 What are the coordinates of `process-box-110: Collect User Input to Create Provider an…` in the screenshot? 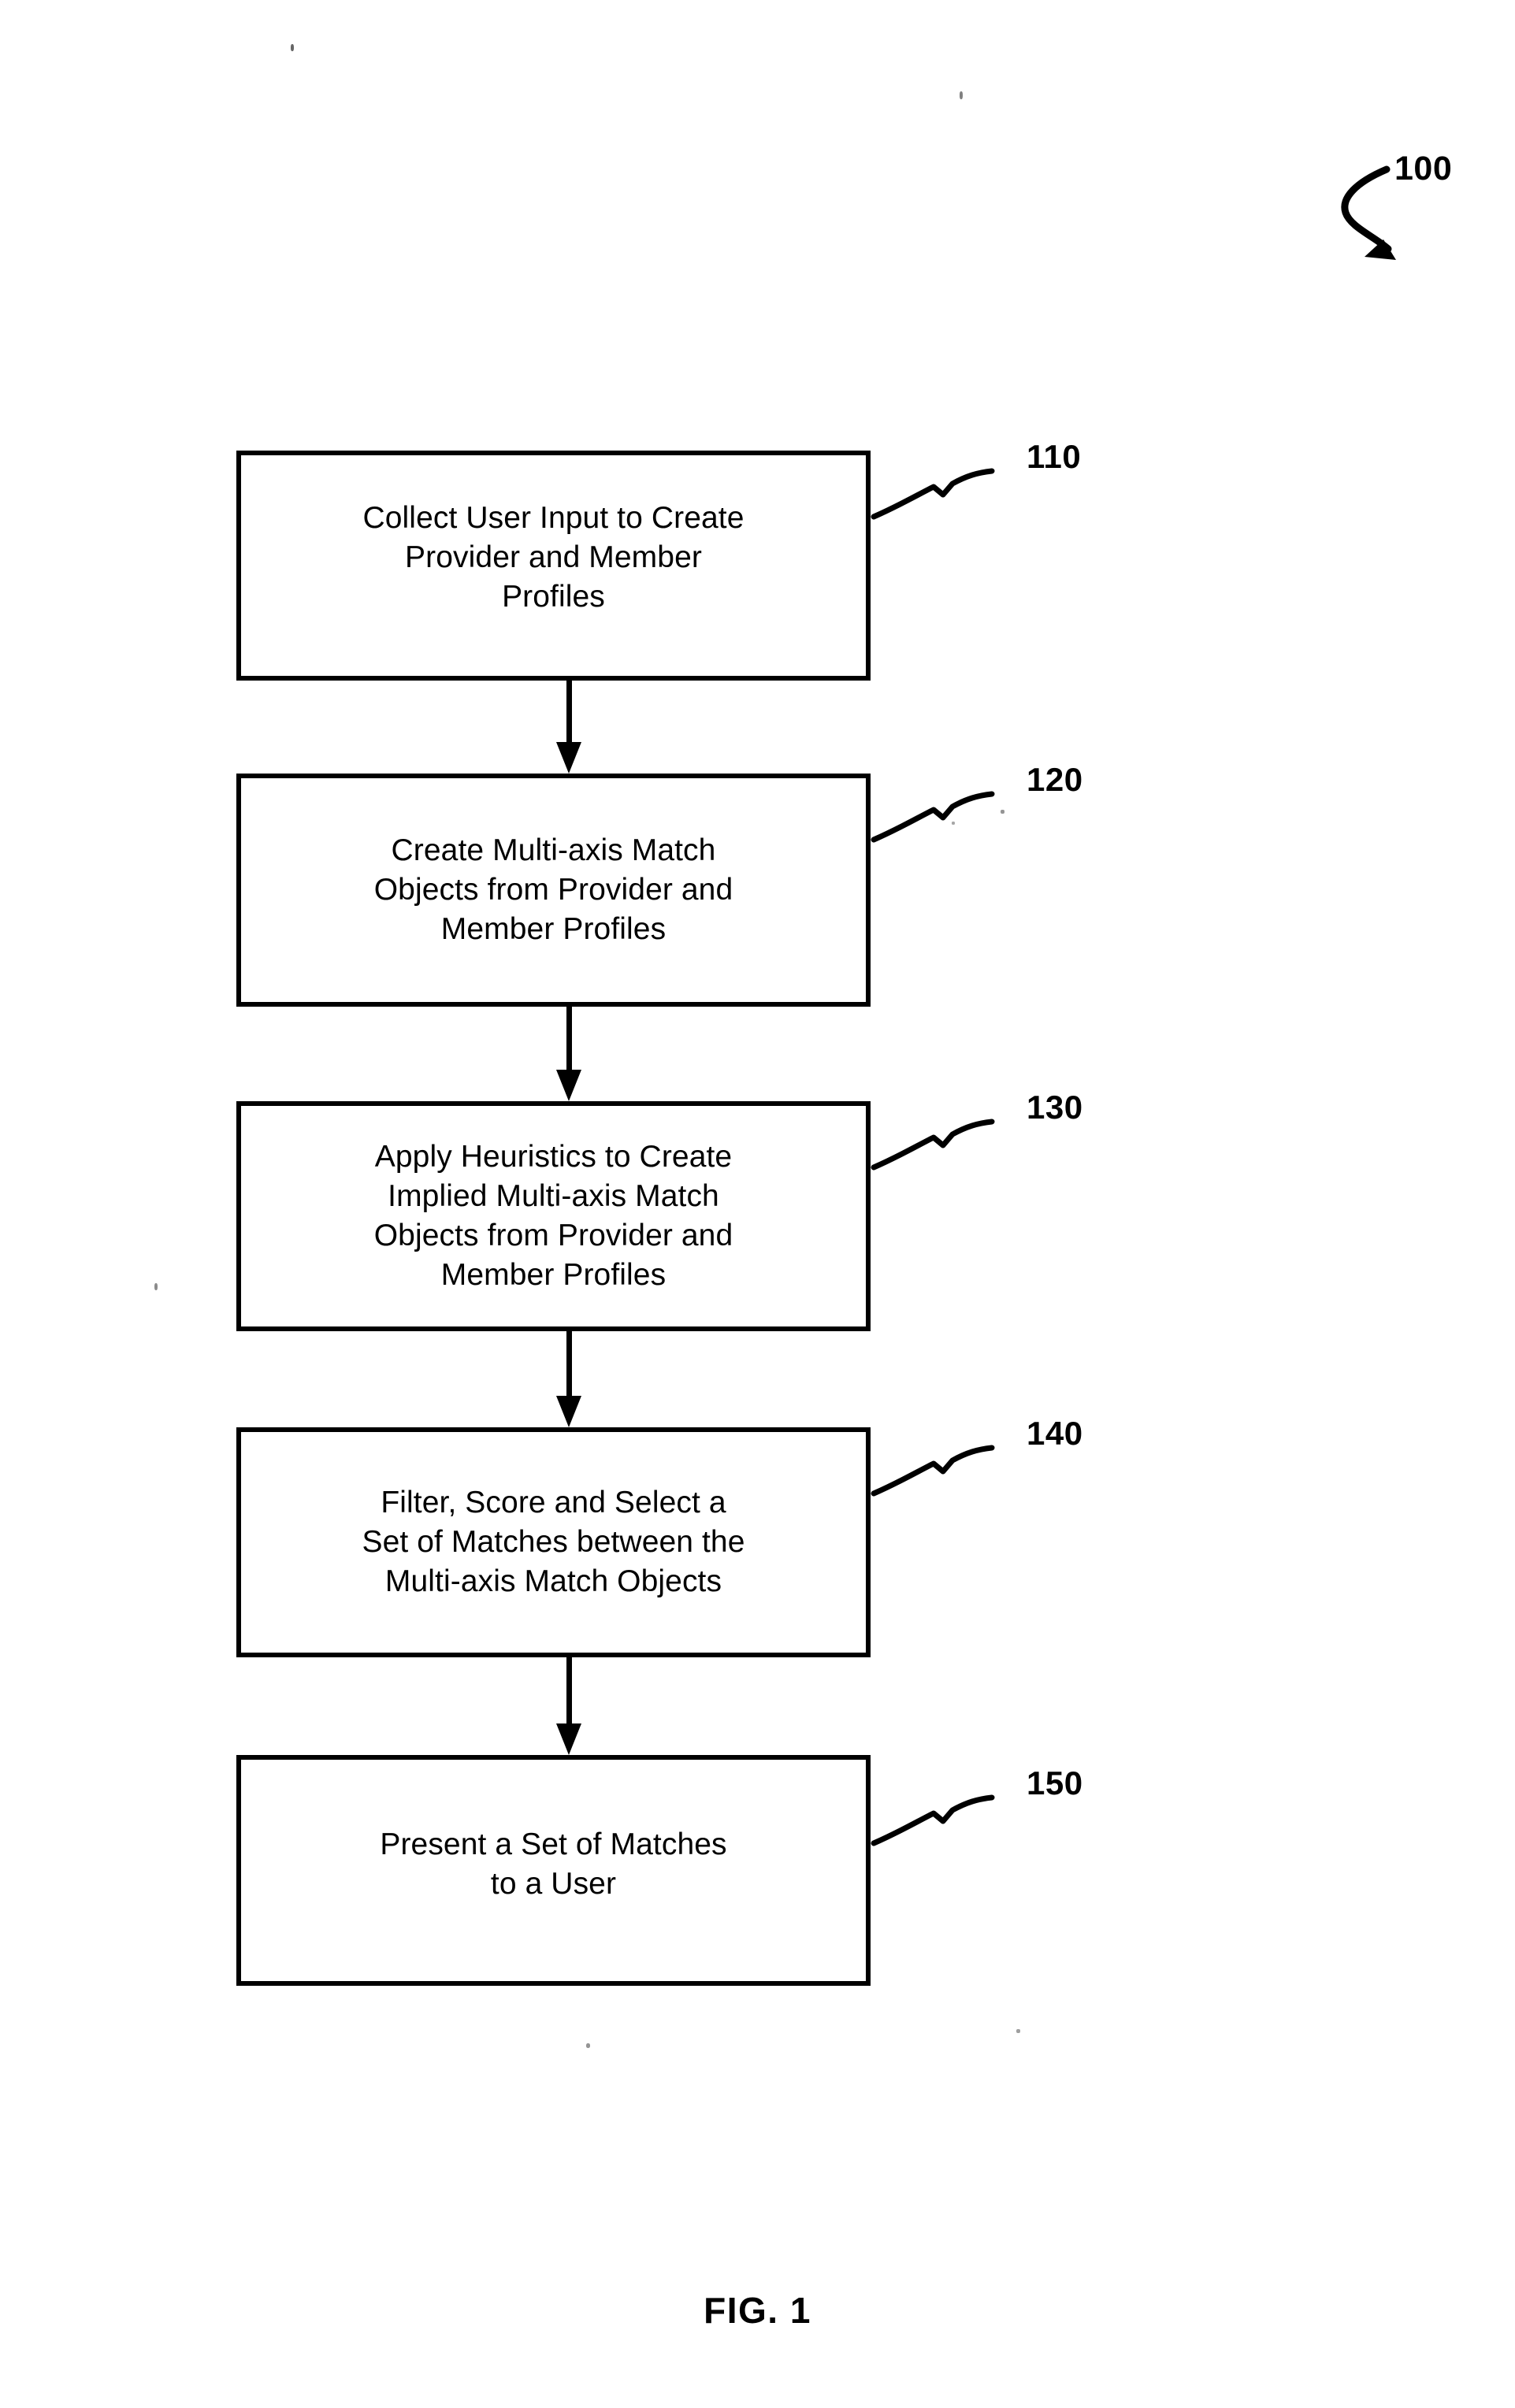 It's located at (554, 566).